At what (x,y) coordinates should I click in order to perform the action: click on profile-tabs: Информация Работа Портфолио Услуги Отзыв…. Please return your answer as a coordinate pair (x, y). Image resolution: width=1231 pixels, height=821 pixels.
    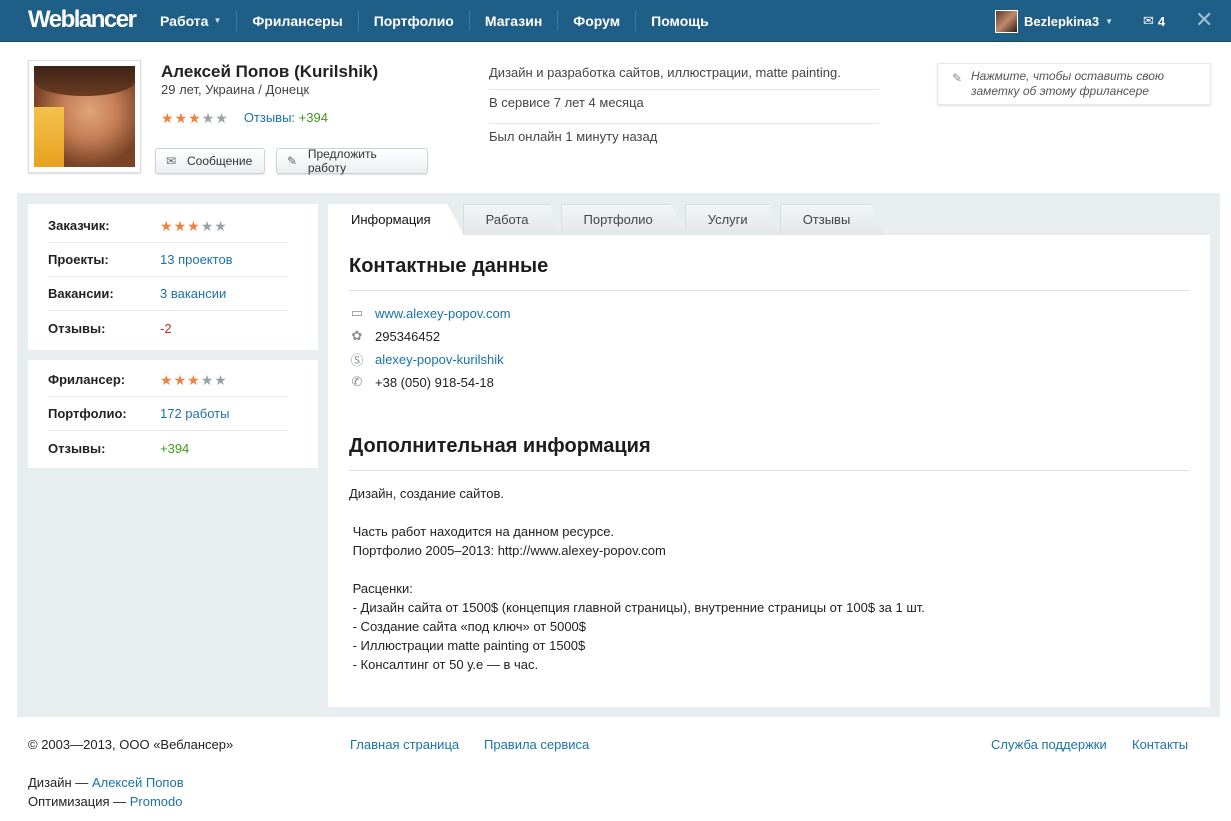
    Looking at the image, I should click on (606, 219).